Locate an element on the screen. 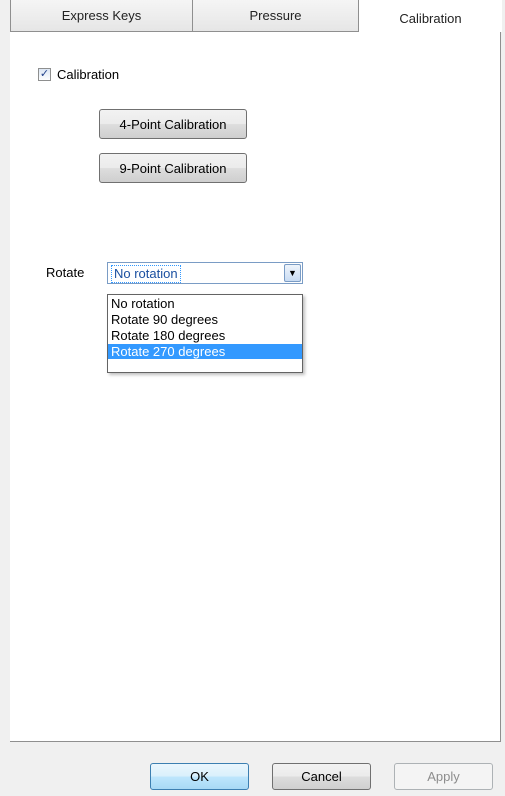  rotate-option-90: Rotate 90 degrees is located at coordinates (205, 319).